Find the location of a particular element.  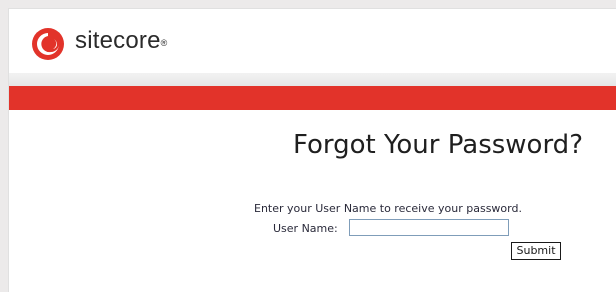

accent-bar is located at coordinates (312, 98).